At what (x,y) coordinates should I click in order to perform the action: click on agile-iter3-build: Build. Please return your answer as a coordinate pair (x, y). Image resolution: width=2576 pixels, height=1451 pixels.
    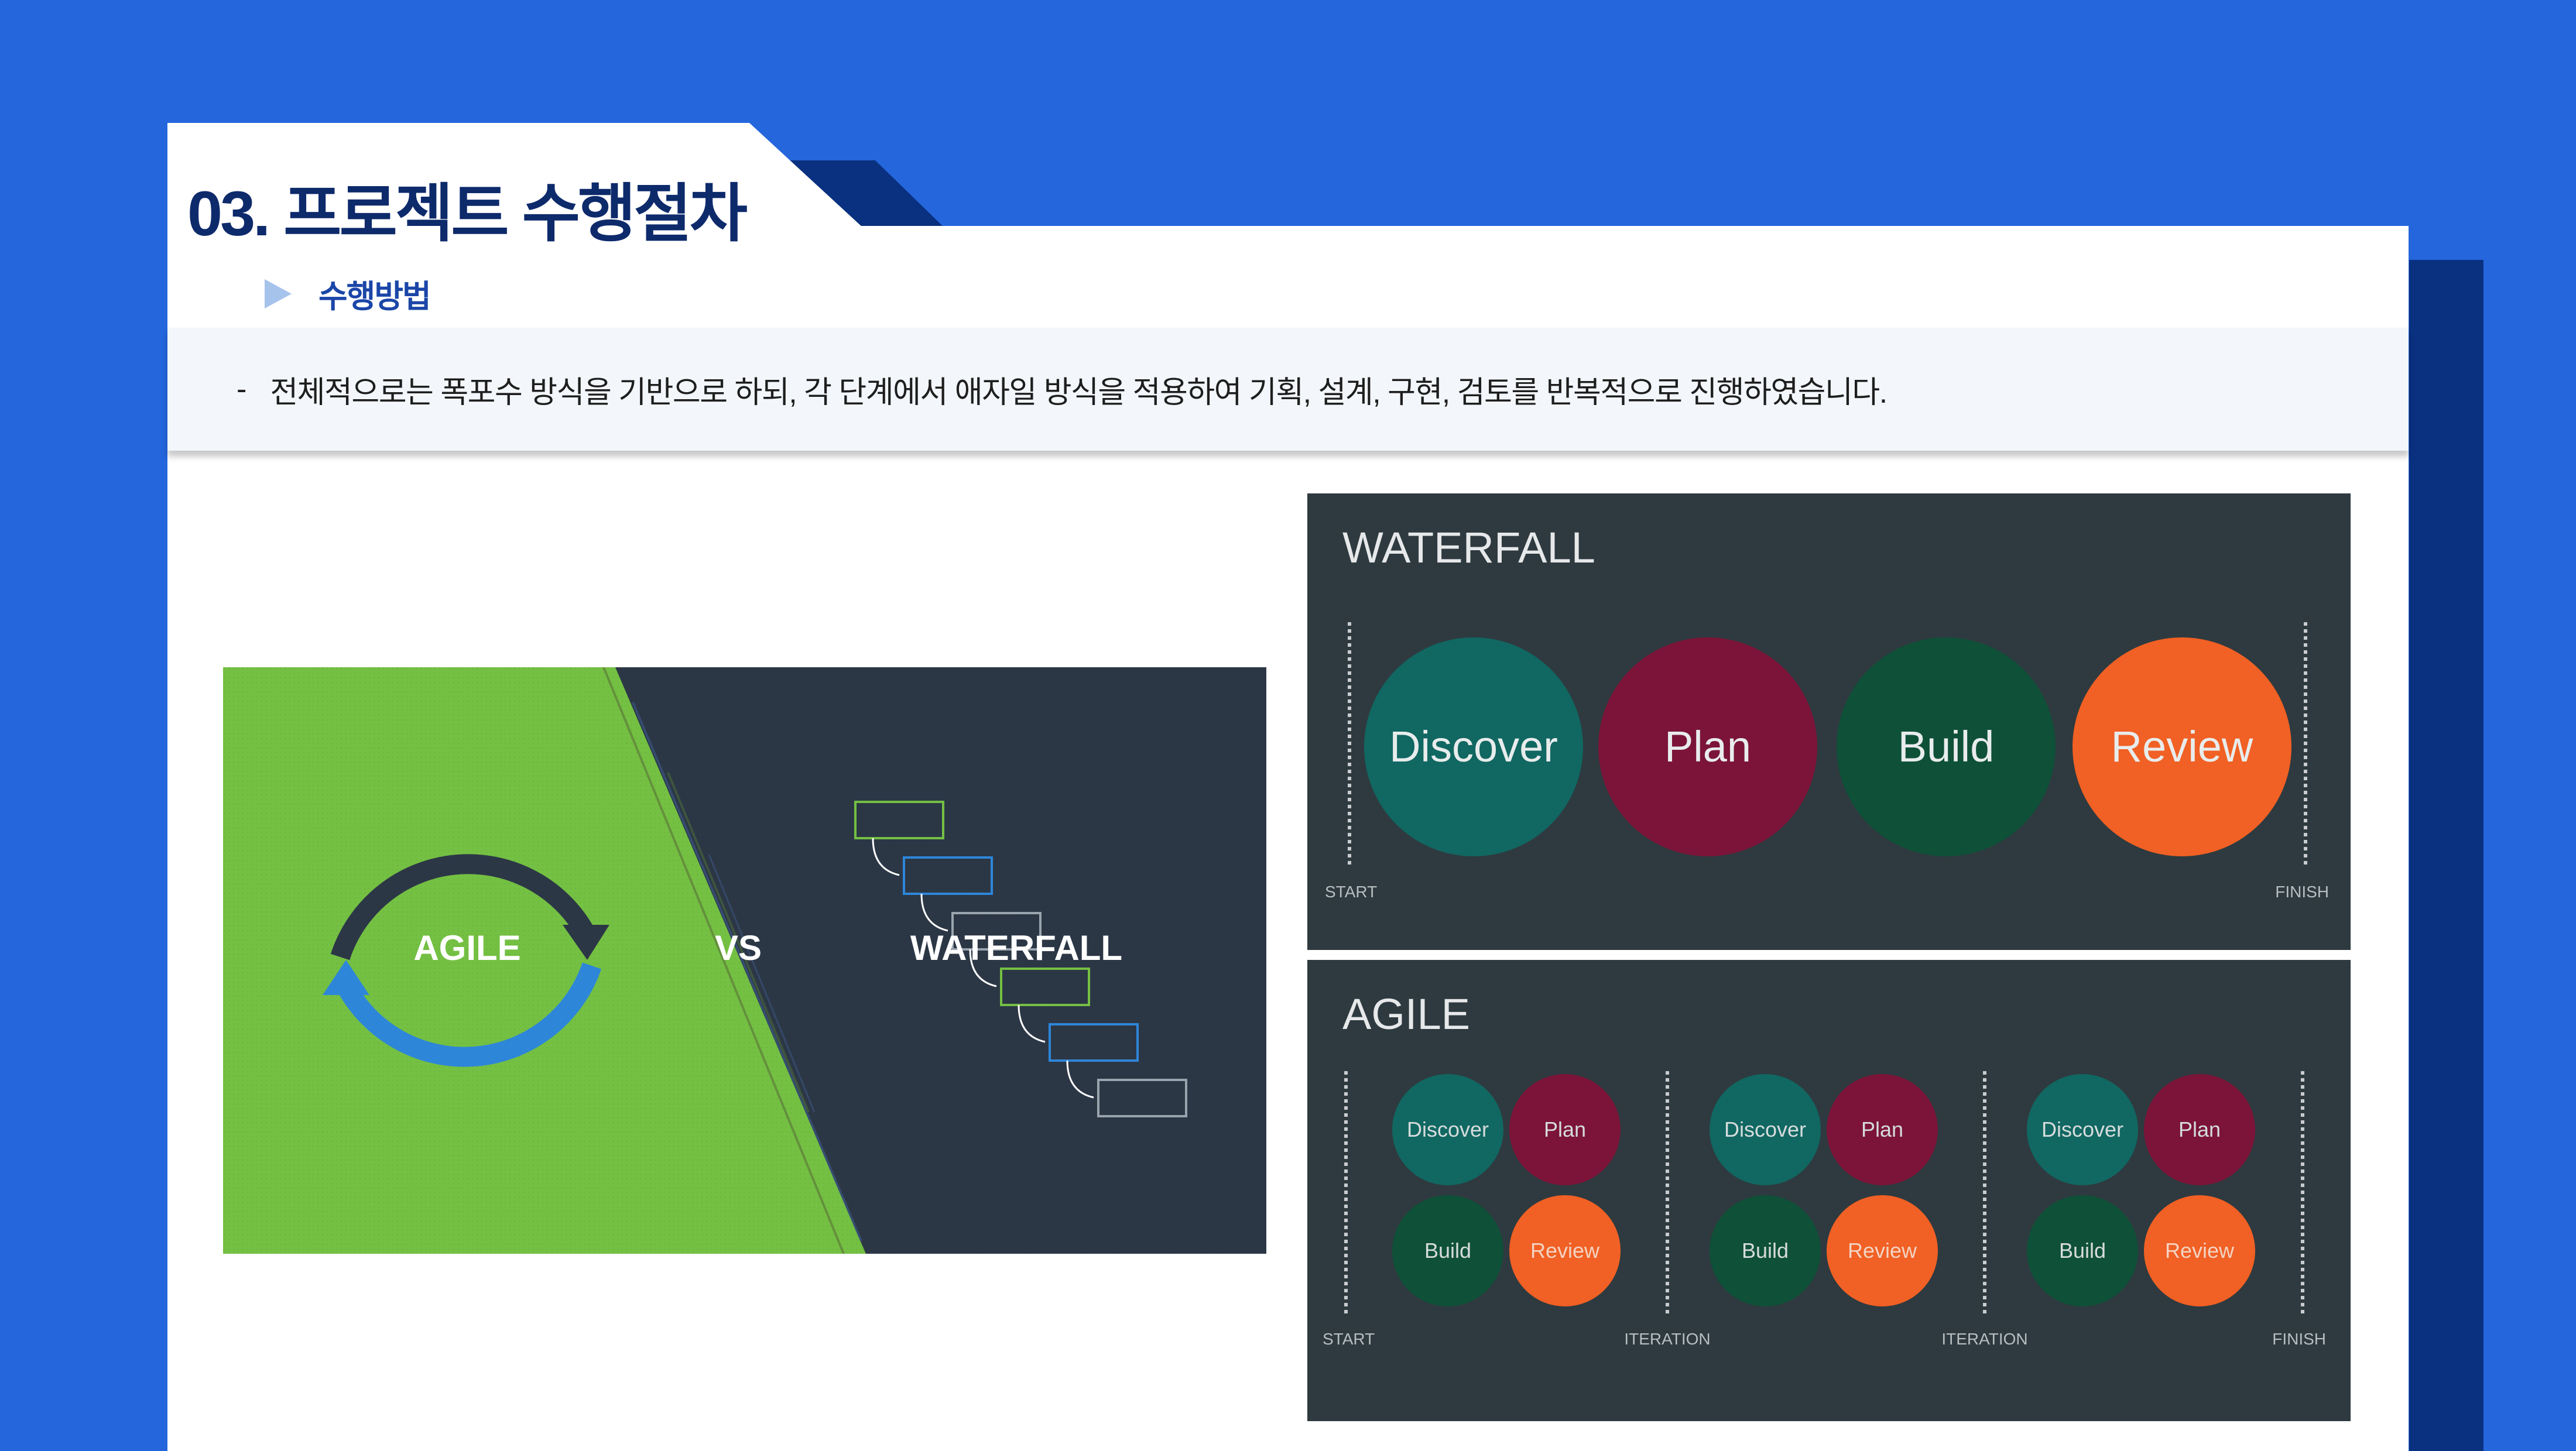
    Looking at the image, I should click on (2082, 1251).